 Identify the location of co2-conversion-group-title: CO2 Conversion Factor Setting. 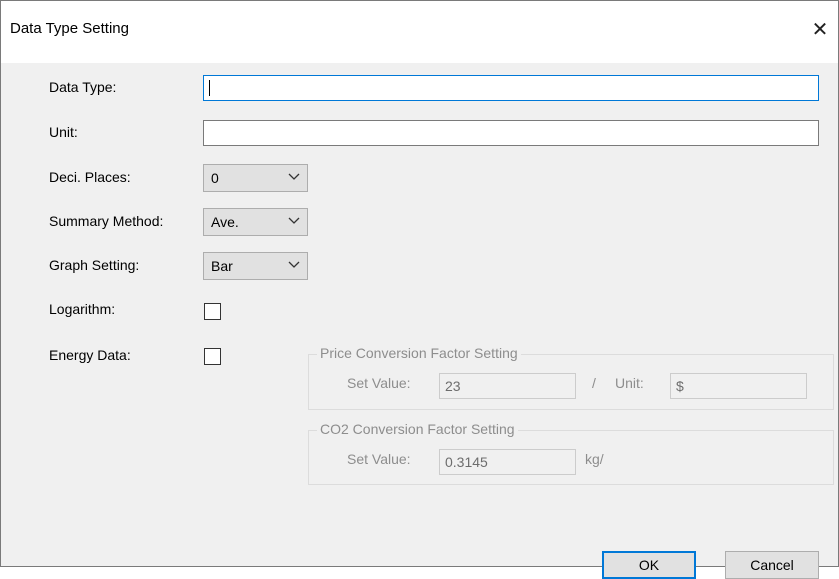
(417, 429).